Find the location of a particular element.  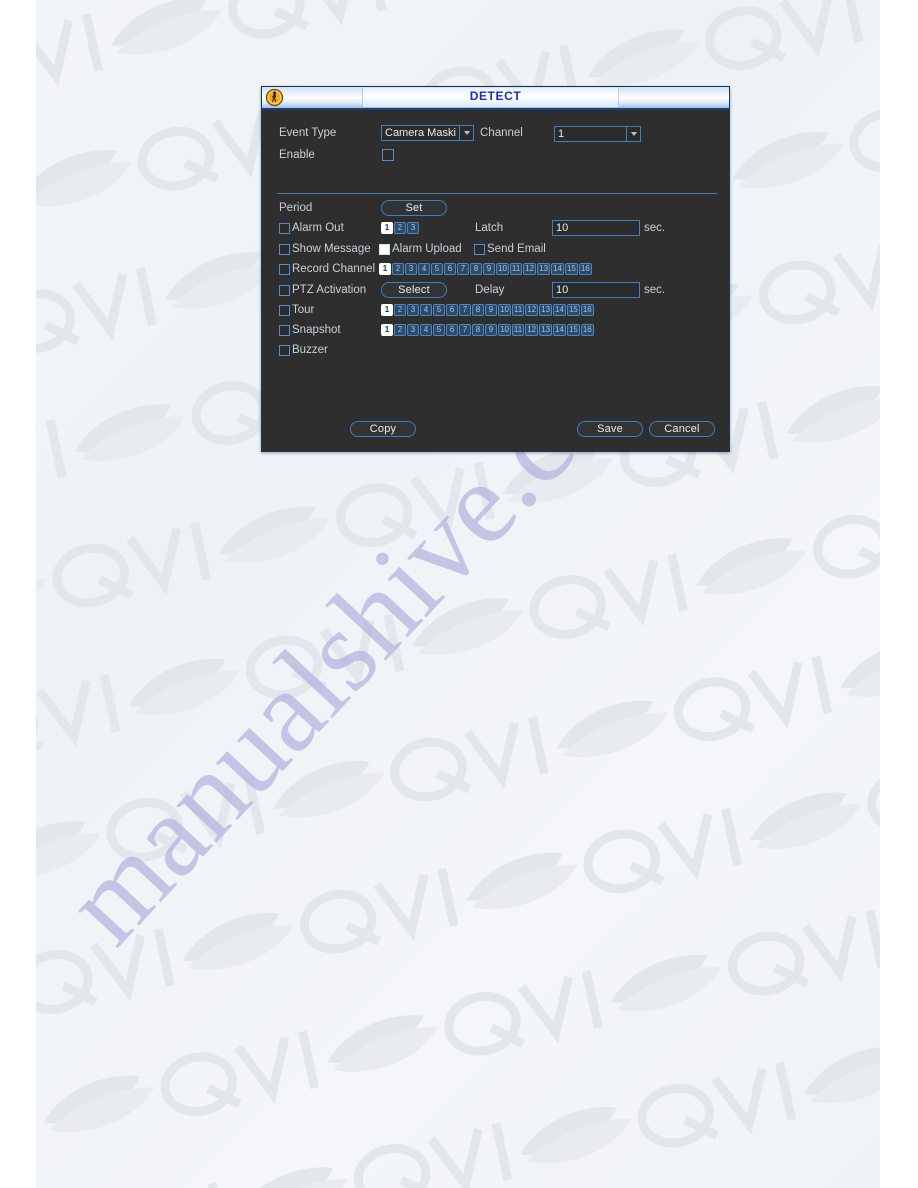

tour-chip-8: 8 is located at coordinates (478, 310).